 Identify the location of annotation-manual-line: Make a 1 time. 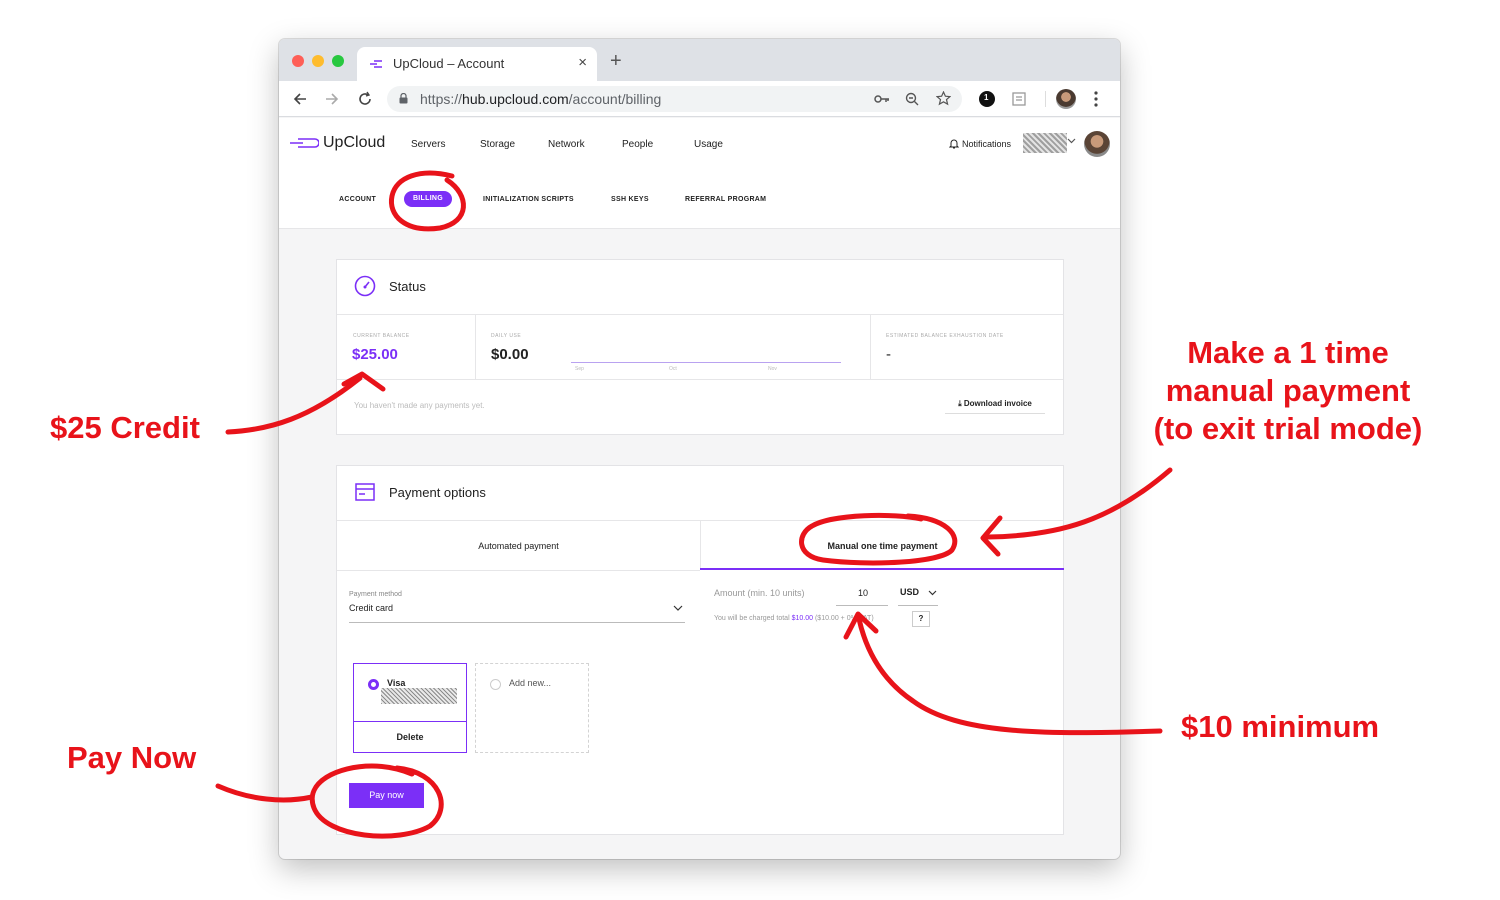
(1288, 352).